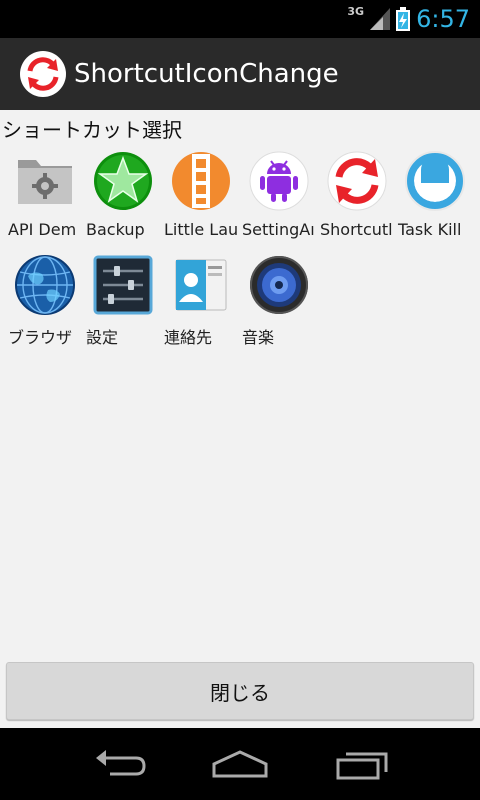 This screenshot has width=480, height=800. Describe the element at coordinates (443, 19) in the screenshot. I see `clock: 6:57` at that location.